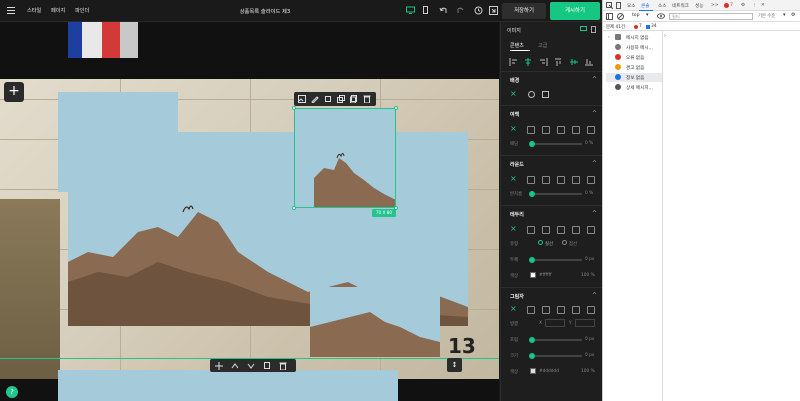  Describe the element at coordinates (545, 275) in the screenshot. I see `border-color-value: #ffffff` at that location.